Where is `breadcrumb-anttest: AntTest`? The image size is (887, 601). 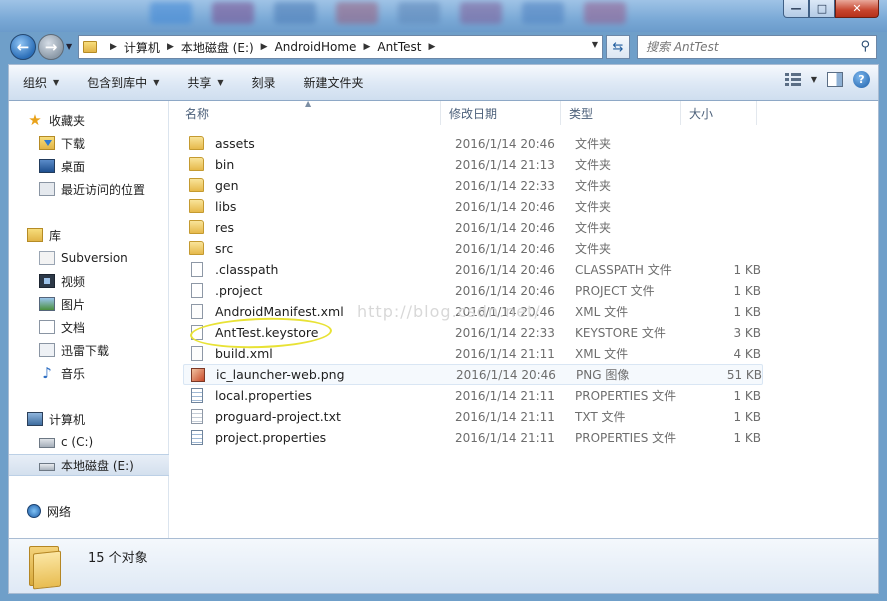 breadcrumb-anttest: AntTest is located at coordinates (399, 47).